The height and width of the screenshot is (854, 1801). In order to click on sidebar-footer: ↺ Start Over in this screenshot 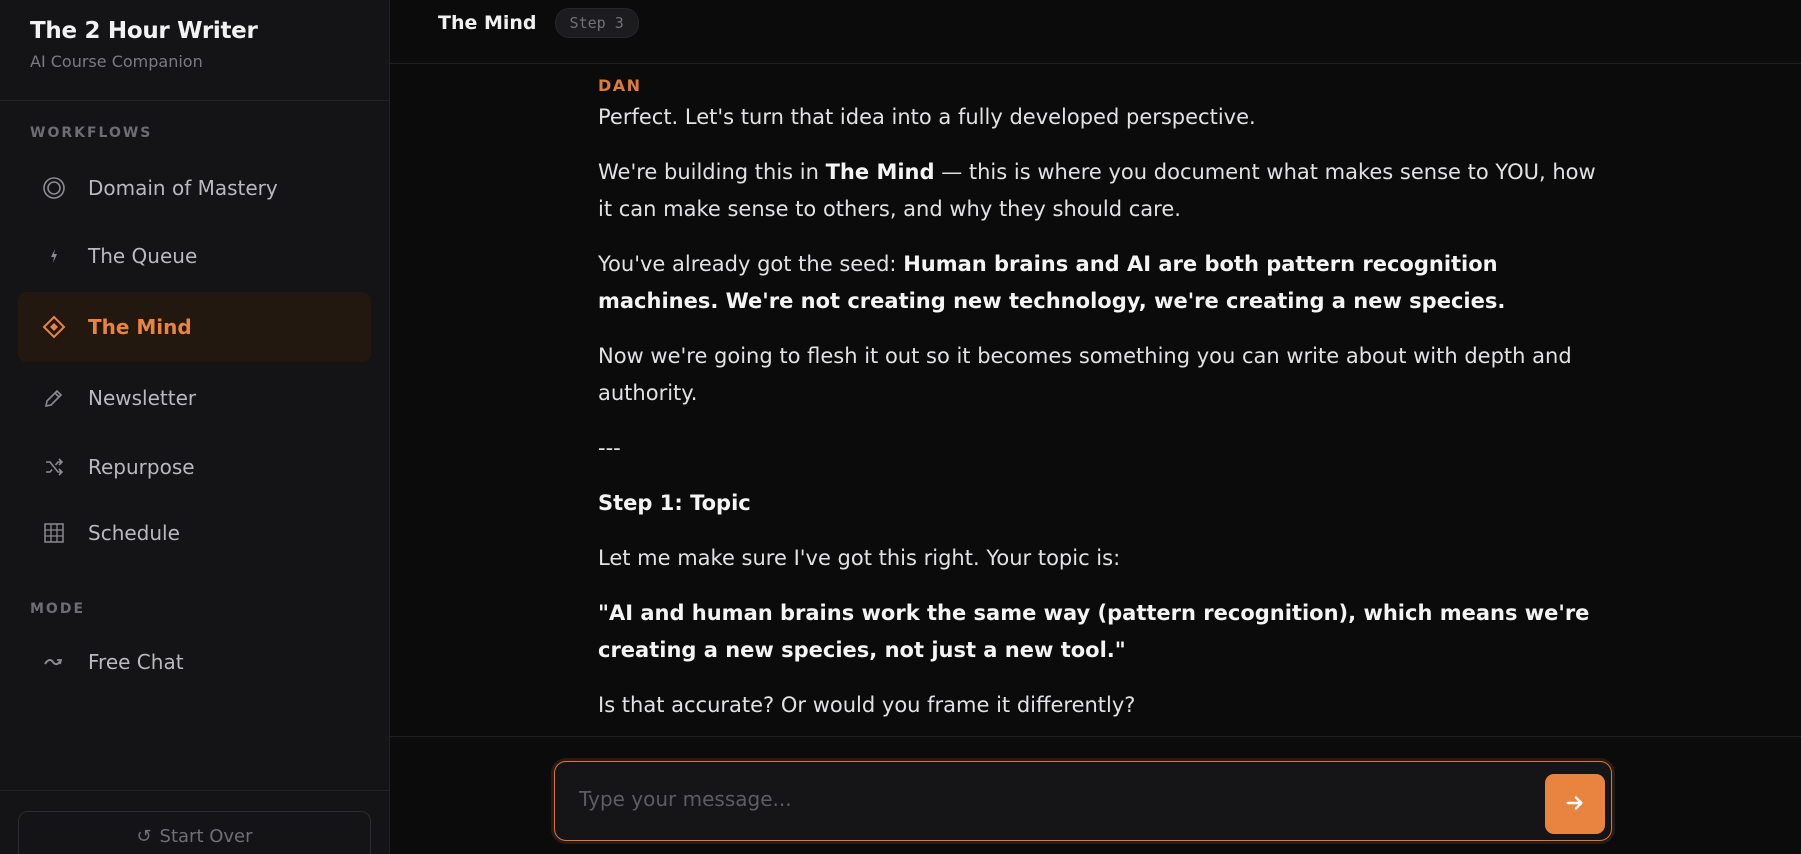, I will do `click(195, 822)`.